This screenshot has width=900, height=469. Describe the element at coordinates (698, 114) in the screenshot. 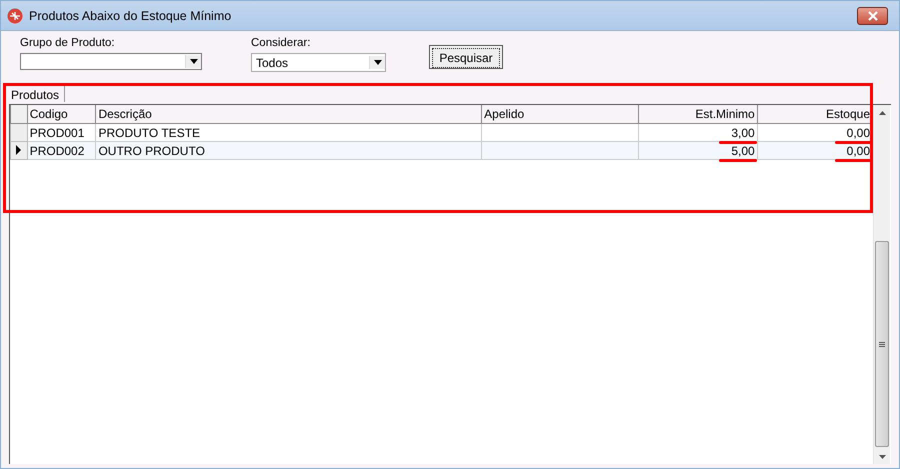

I see `column-header: Est.Minimo` at that location.